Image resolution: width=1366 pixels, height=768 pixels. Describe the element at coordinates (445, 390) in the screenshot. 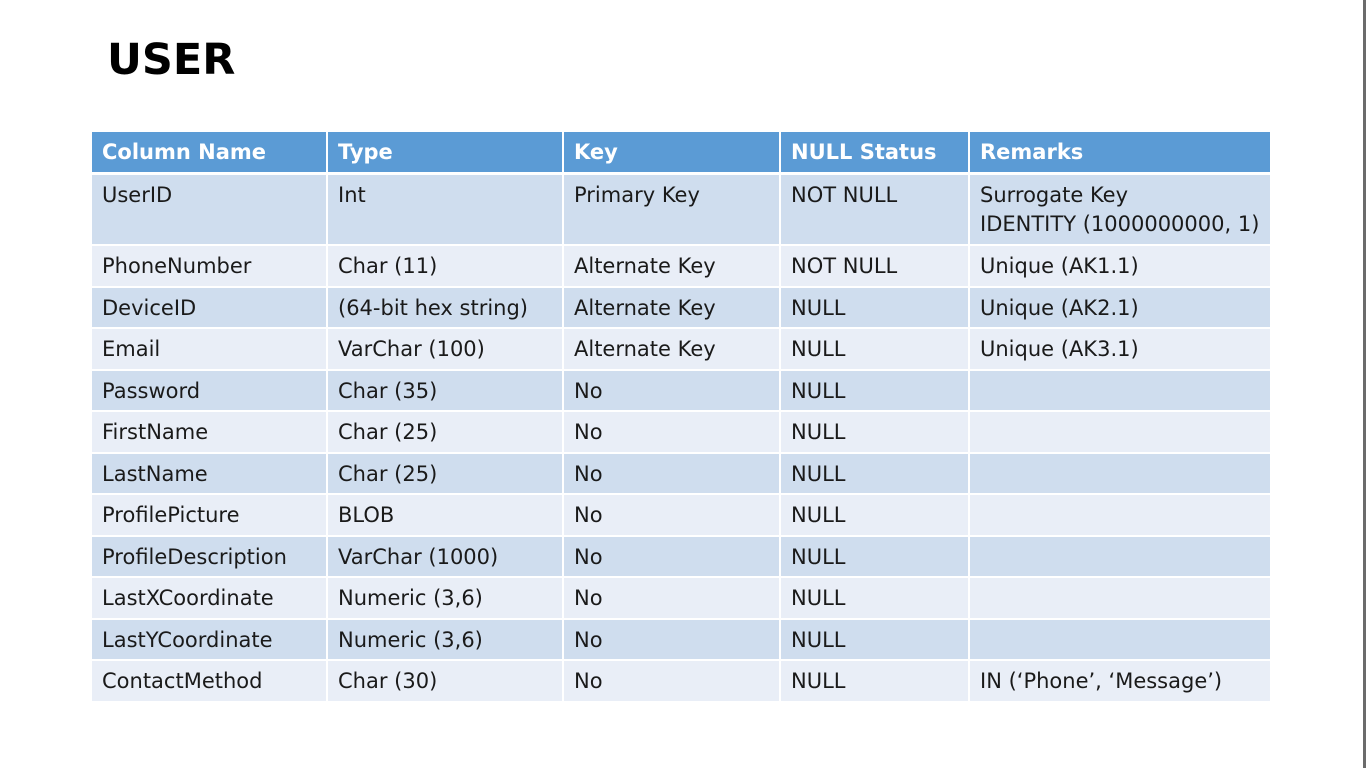

I see `cell-type: Char (35)` at that location.